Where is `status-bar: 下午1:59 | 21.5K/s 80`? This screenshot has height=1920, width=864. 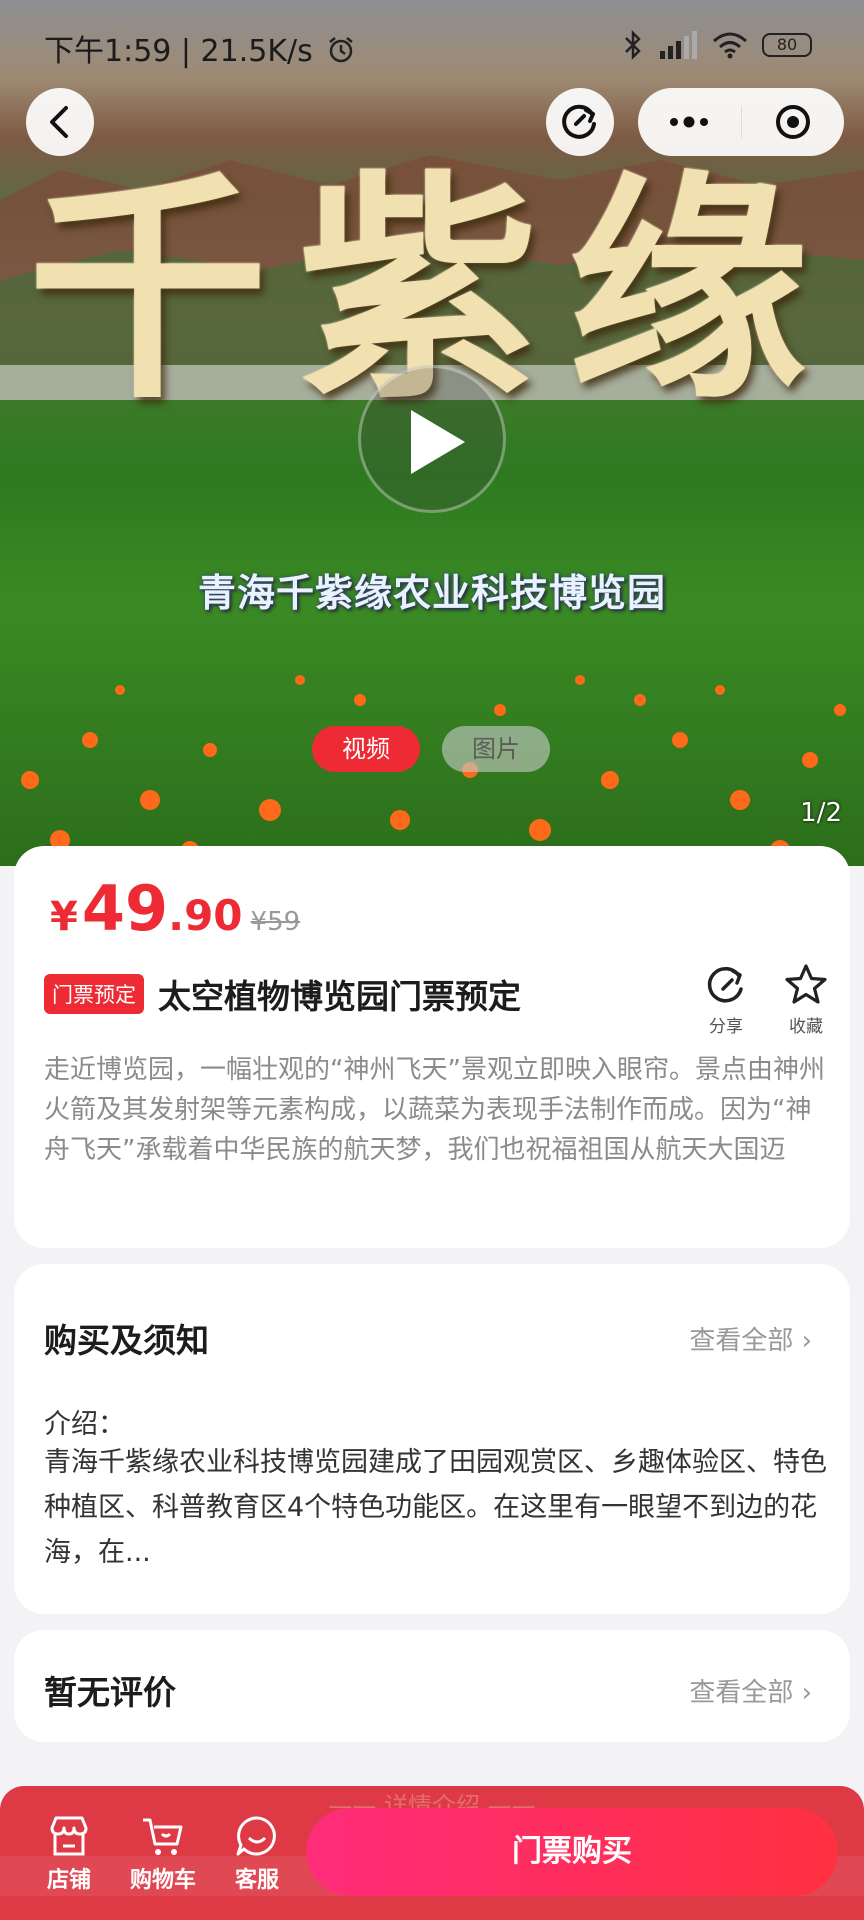
status-bar: 下午1:59 | 21.5K/s 80 is located at coordinates (432, 45).